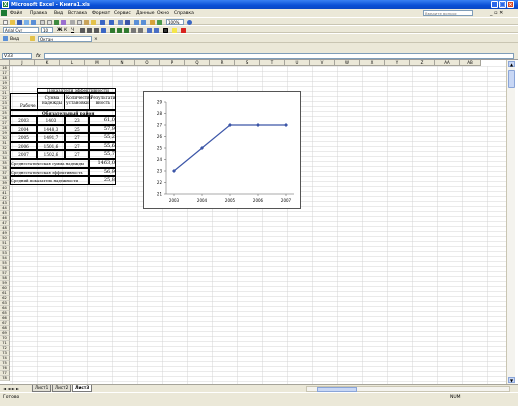  Describe the element at coordinates (143, 22) in the screenshot. I see `sort-descending-icon` at that location.